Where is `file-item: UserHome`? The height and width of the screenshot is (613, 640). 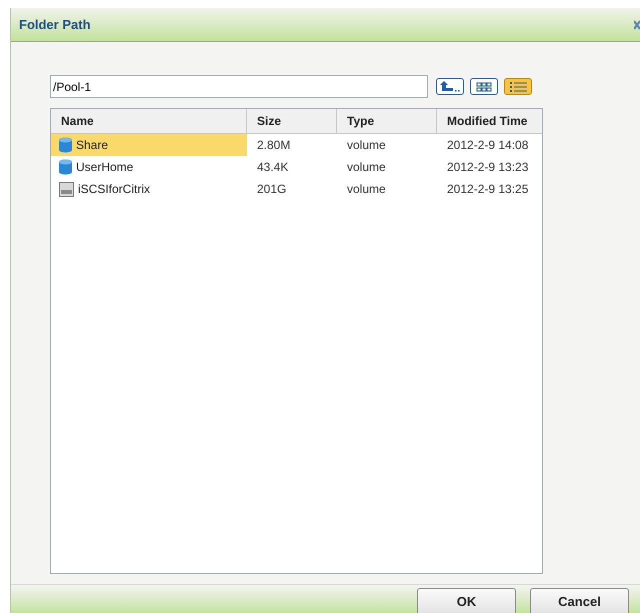
file-item: UserHome is located at coordinates (149, 167).